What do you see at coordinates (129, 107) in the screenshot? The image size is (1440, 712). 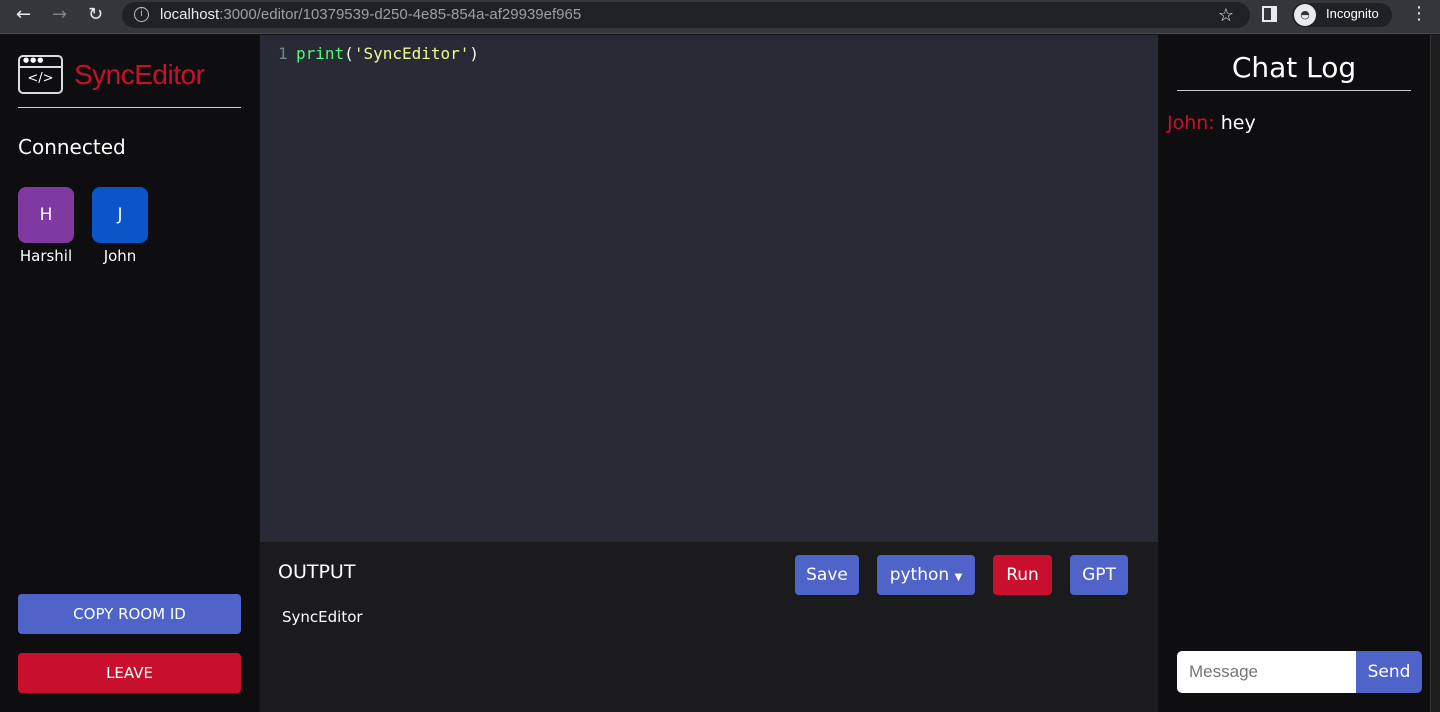 I see `divider` at bounding box center [129, 107].